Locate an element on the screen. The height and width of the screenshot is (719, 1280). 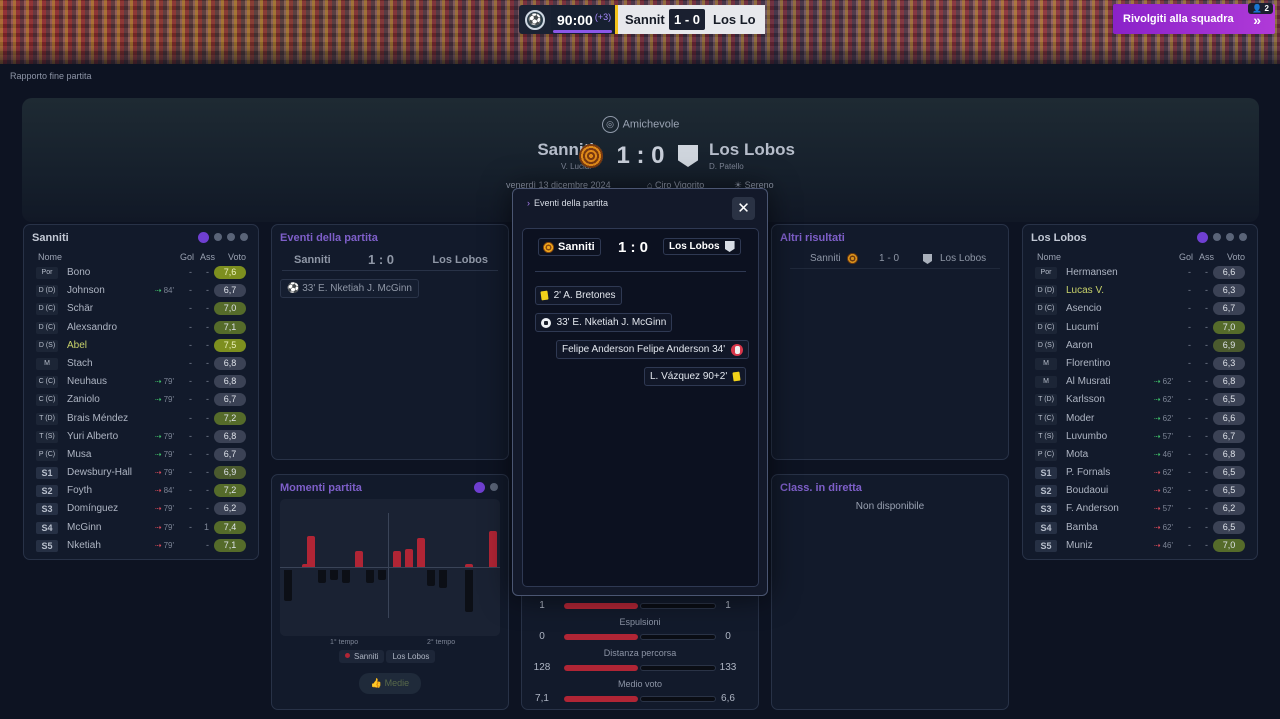
player-name: Johnson is located at coordinates (86, 290).